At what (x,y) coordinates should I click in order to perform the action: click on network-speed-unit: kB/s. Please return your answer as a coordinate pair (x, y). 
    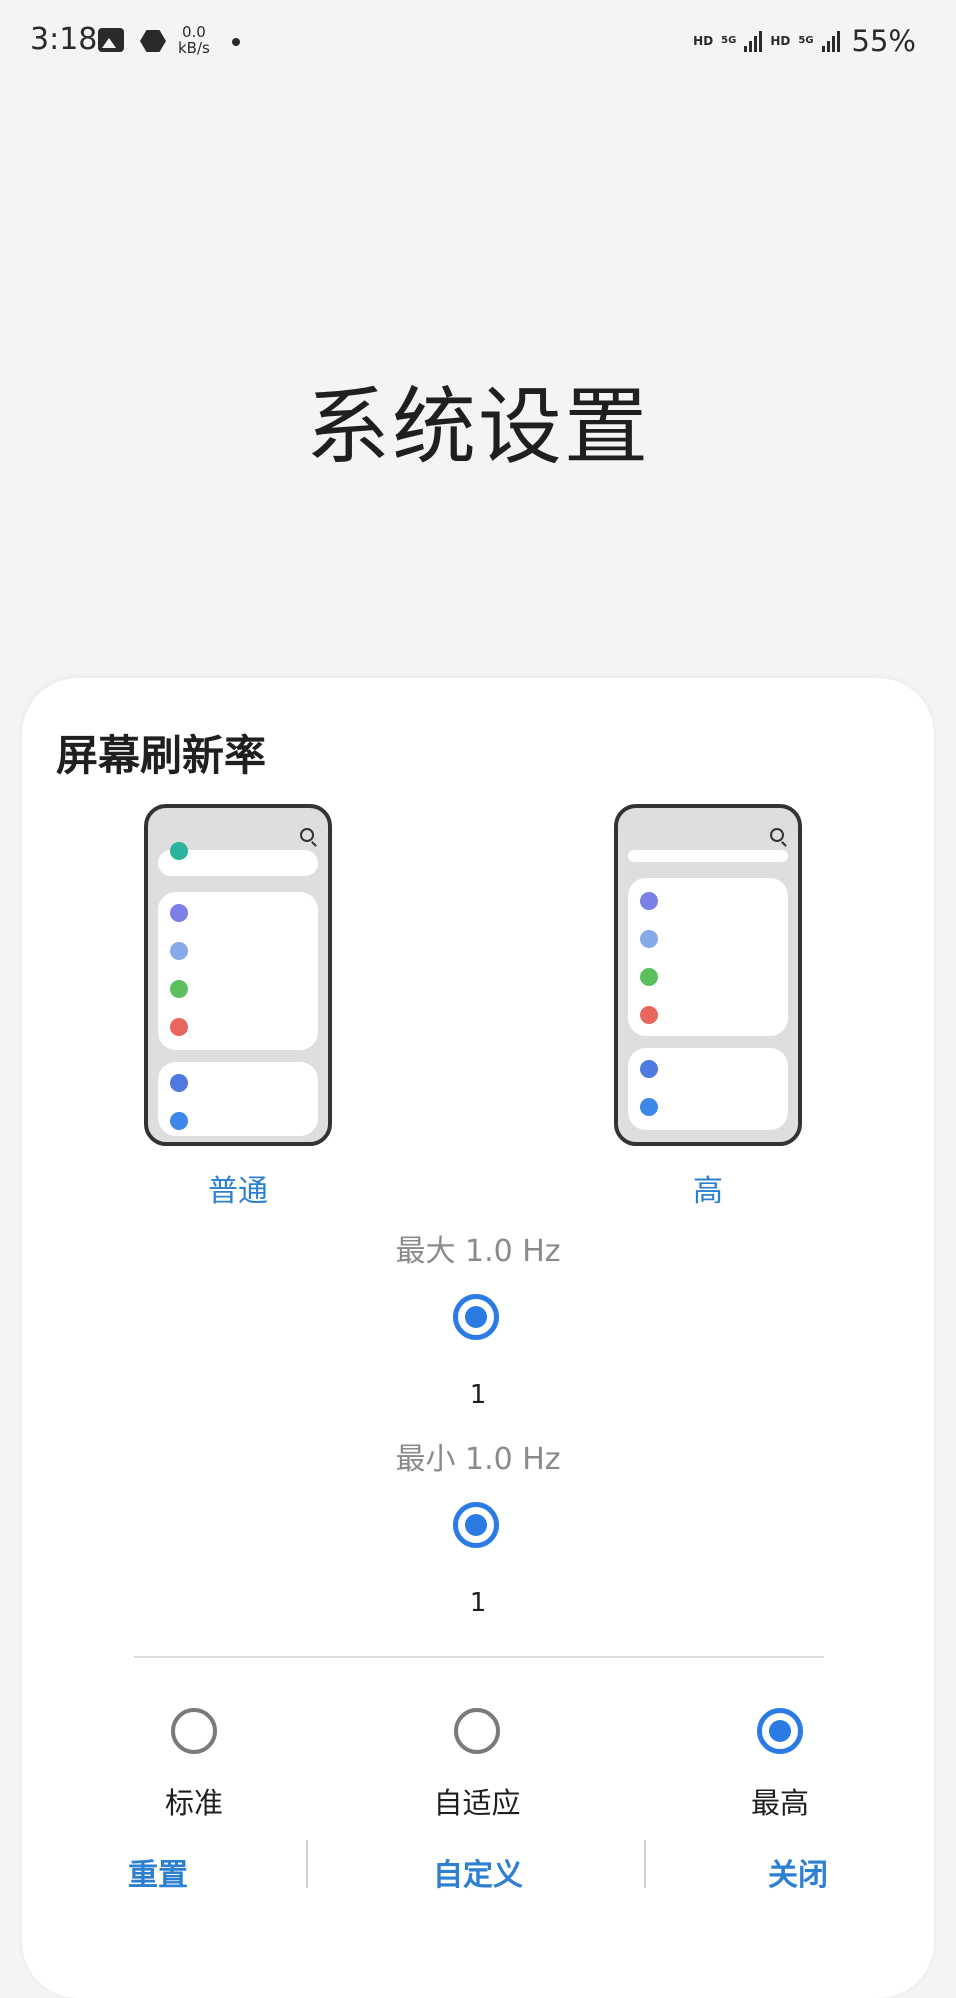
    Looking at the image, I should click on (194, 48).